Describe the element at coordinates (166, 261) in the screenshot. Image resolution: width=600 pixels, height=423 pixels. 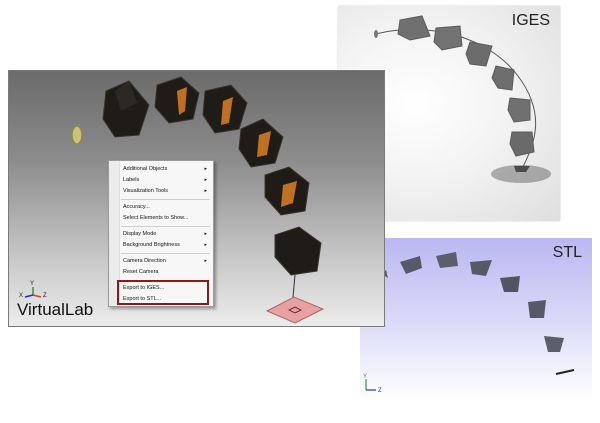
I see `menu-item-camera-direction: Camera Direction ▸` at that location.